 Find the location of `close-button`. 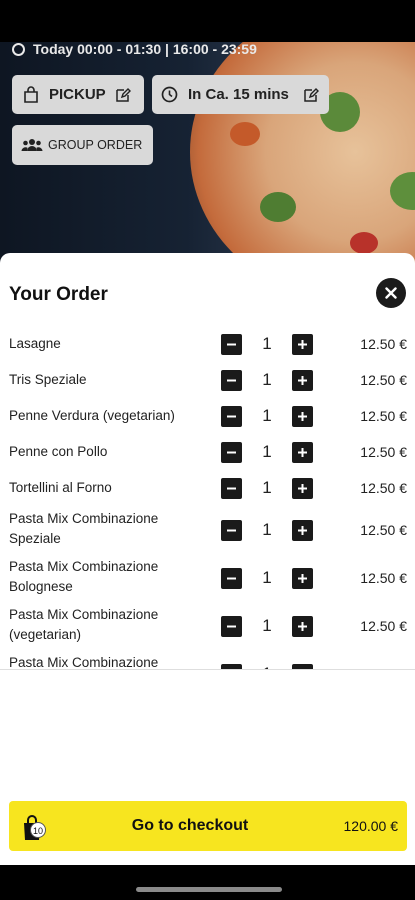

close-button is located at coordinates (391, 293).